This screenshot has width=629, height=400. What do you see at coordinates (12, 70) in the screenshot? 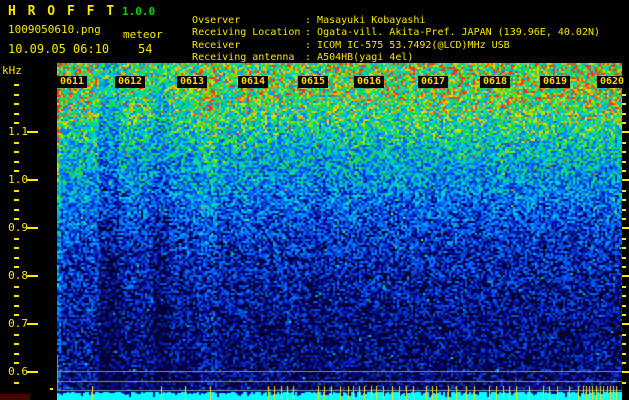
I see `freq-axis-unit-label: kHz` at bounding box center [12, 70].